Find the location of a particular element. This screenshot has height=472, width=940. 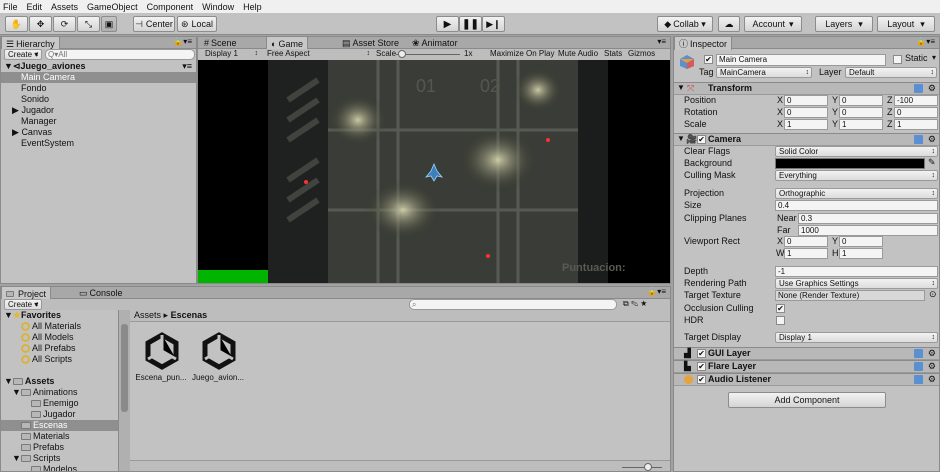

favorites-header: ▼★Favorites is located at coordinates (59, 315).